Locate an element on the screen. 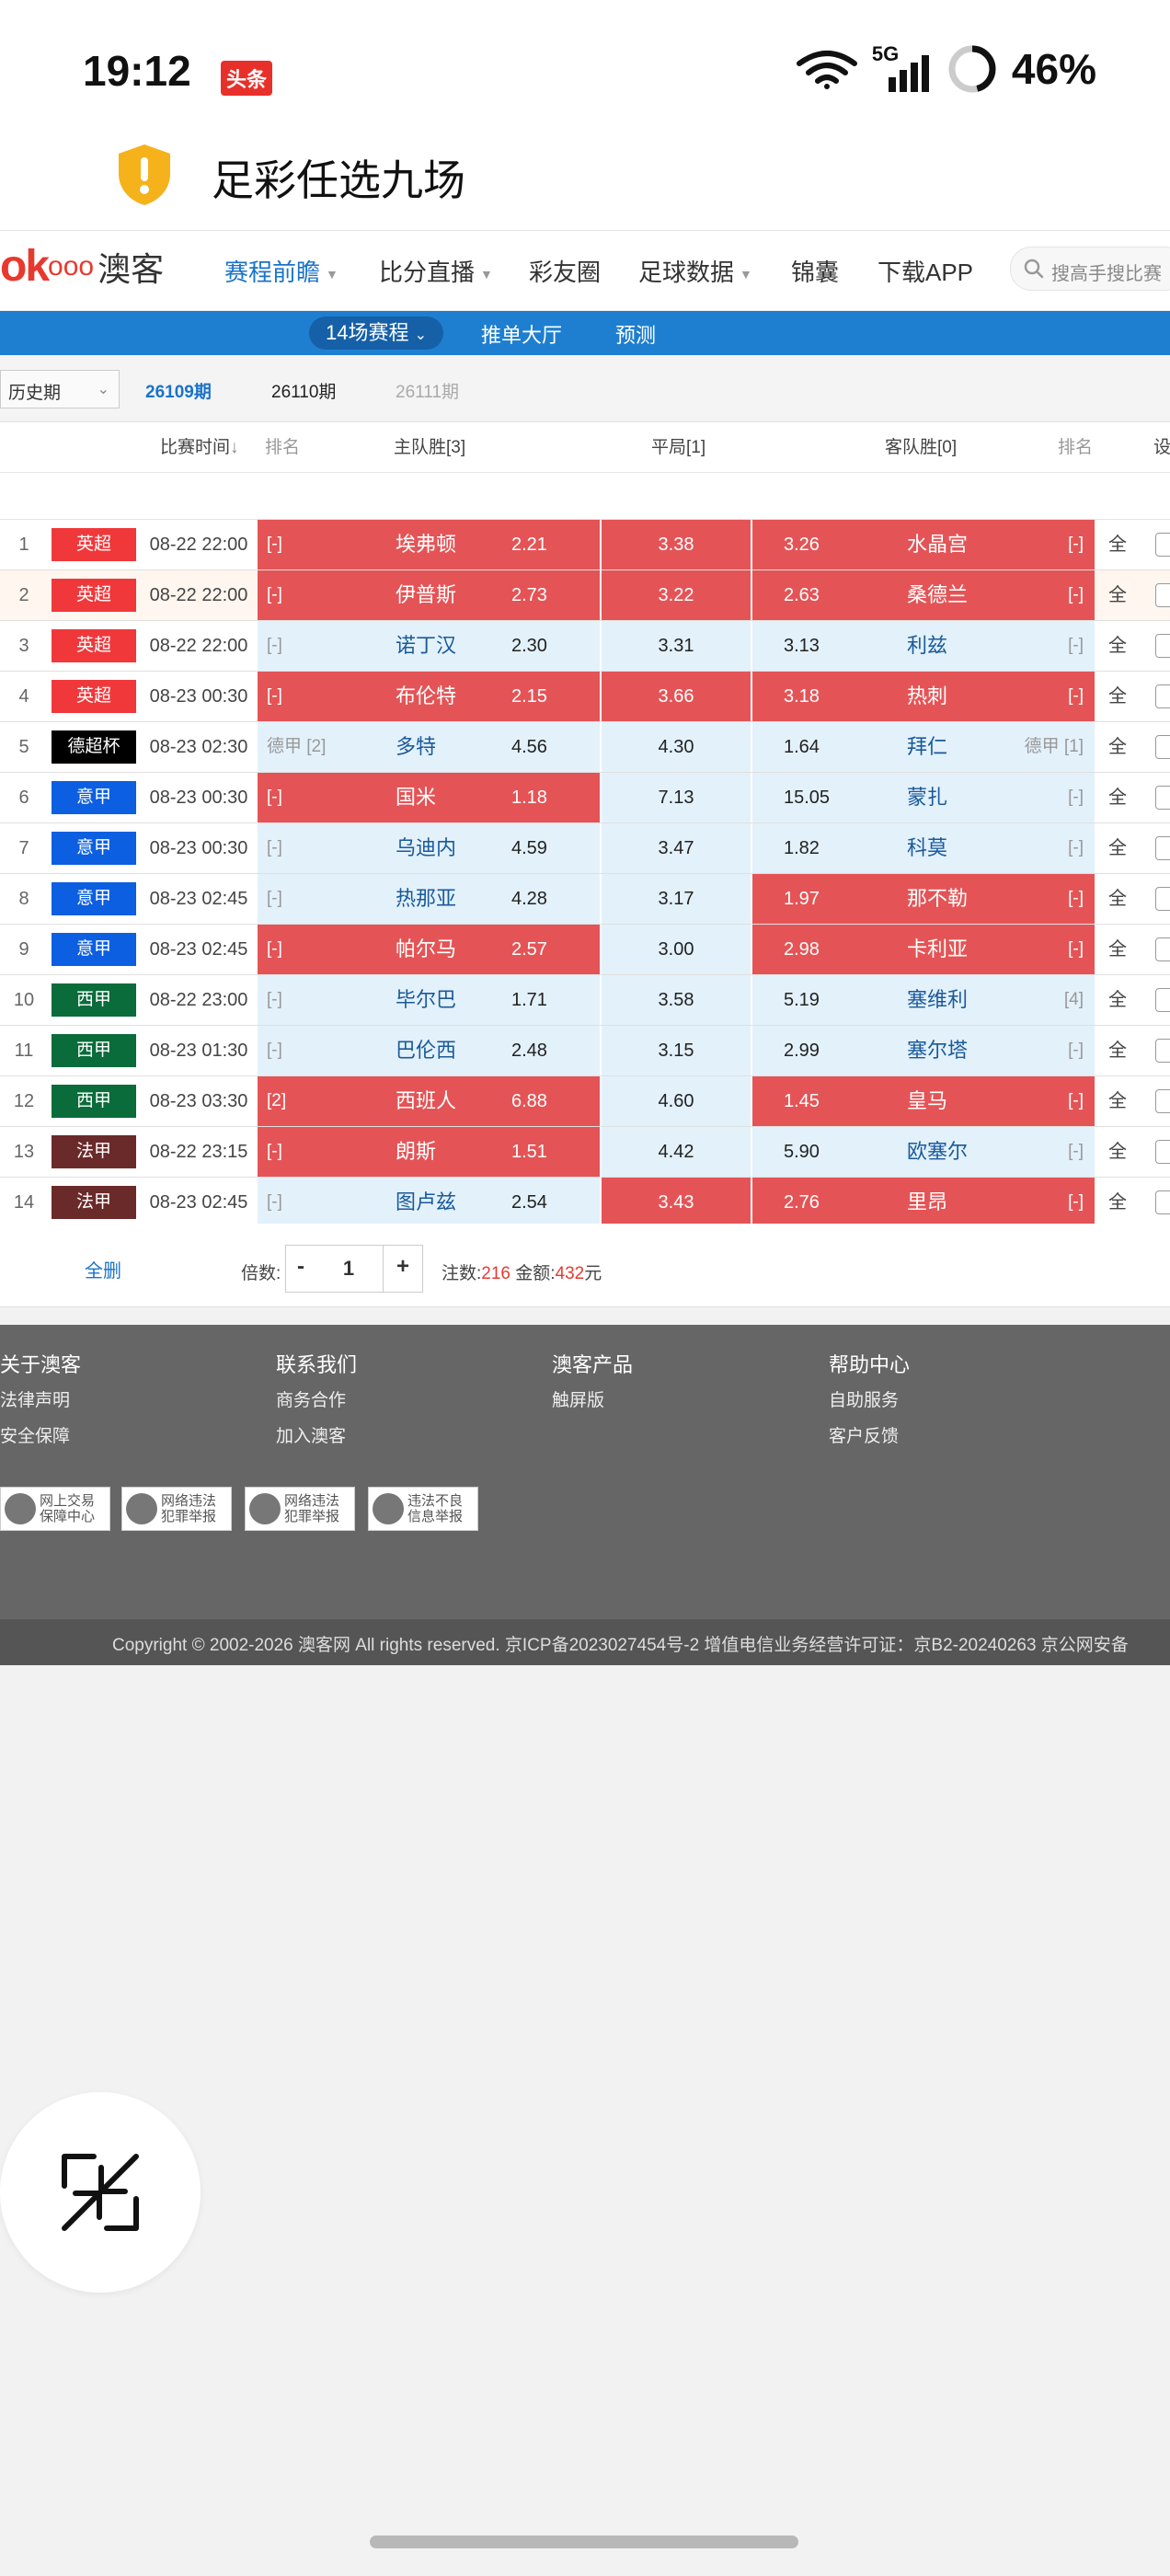 The width and height of the screenshot is (1170, 2576). draw-cell: 3.58 is located at coordinates (676, 1000).